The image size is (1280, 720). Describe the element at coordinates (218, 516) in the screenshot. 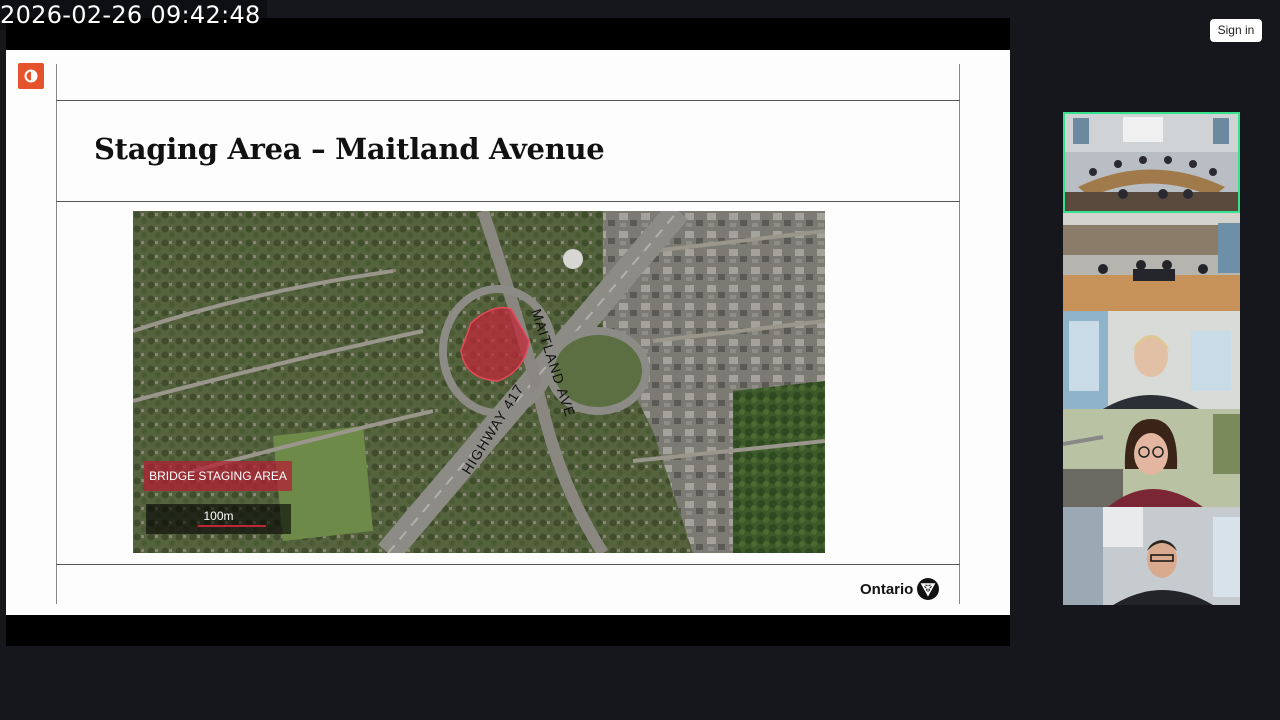

I see `scale-label: 100m` at that location.